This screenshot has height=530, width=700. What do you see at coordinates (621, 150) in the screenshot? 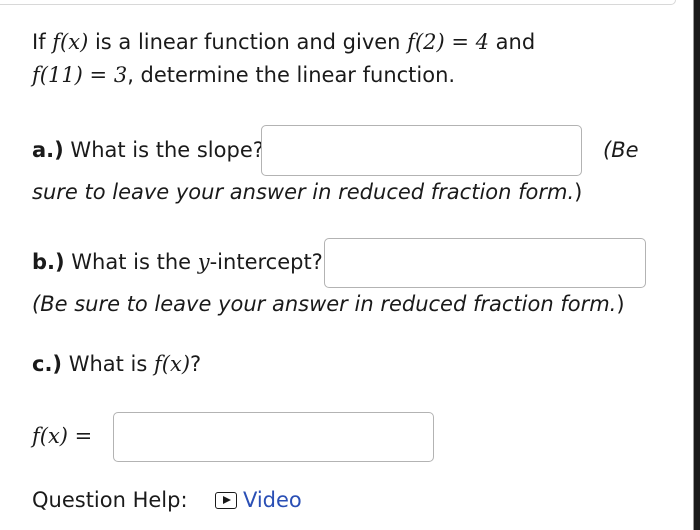
I see `part-a-note-start: (Be` at bounding box center [621, 150].